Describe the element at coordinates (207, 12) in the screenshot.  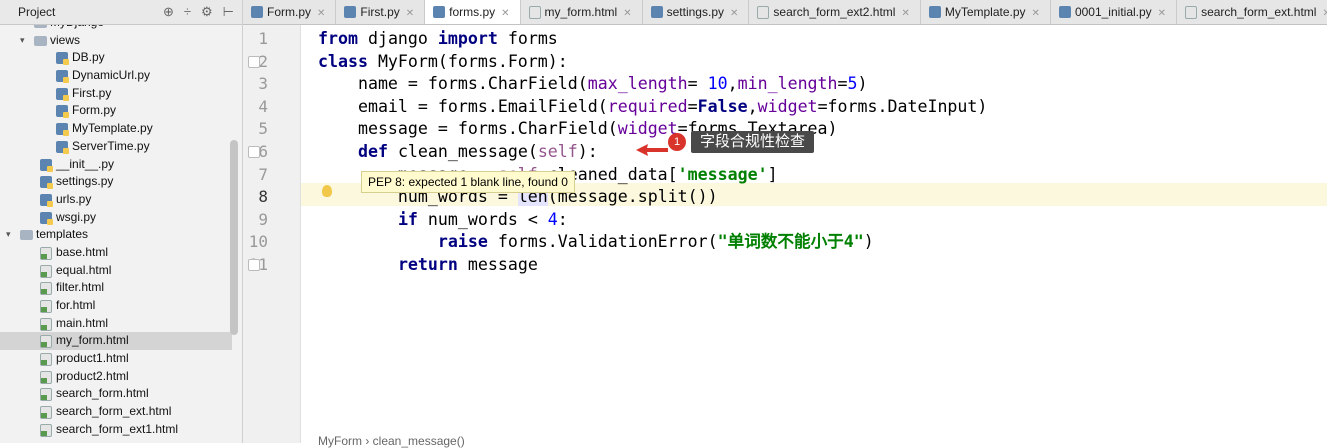
I see `gear-icon: ⚙` at that location.